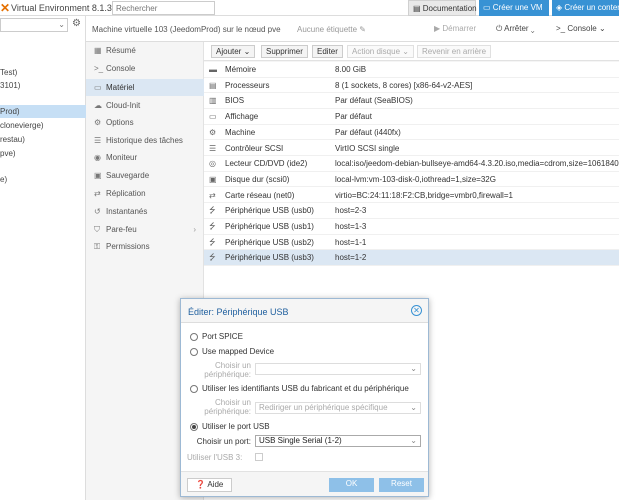  What do you see at coordinates (120, 122) in the screenshot?
I see `nav-item-label: Options` at bounding box center [120, 122].